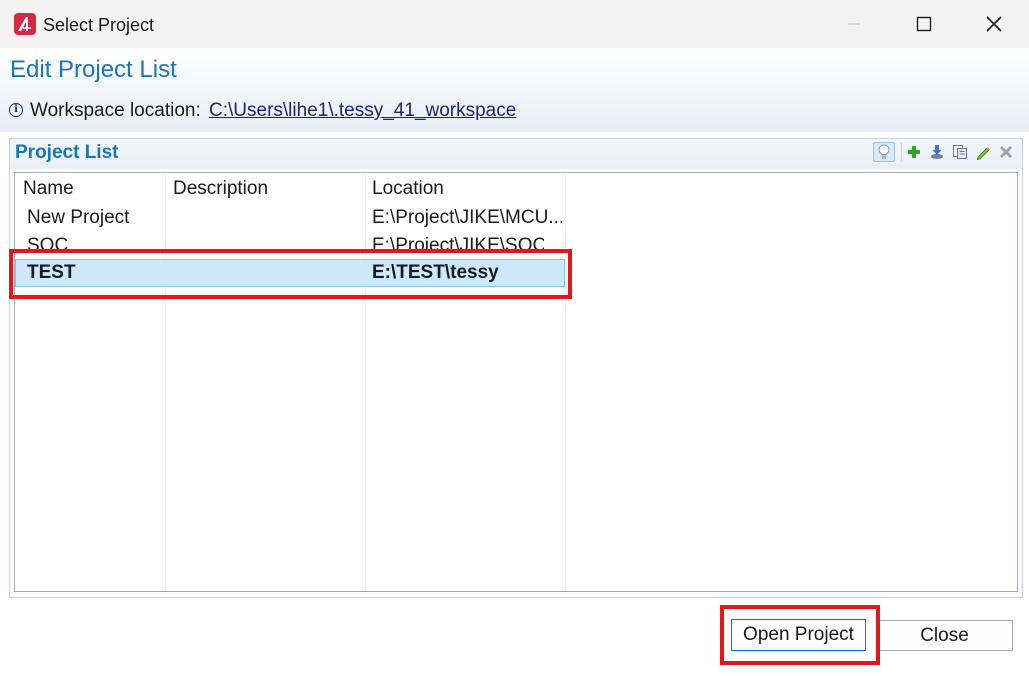 The height and width of the screenshot is (676, 1029). Describe the element at coordinates (901, 152) in the screenshot. I see `toolbar-separator` at that location.